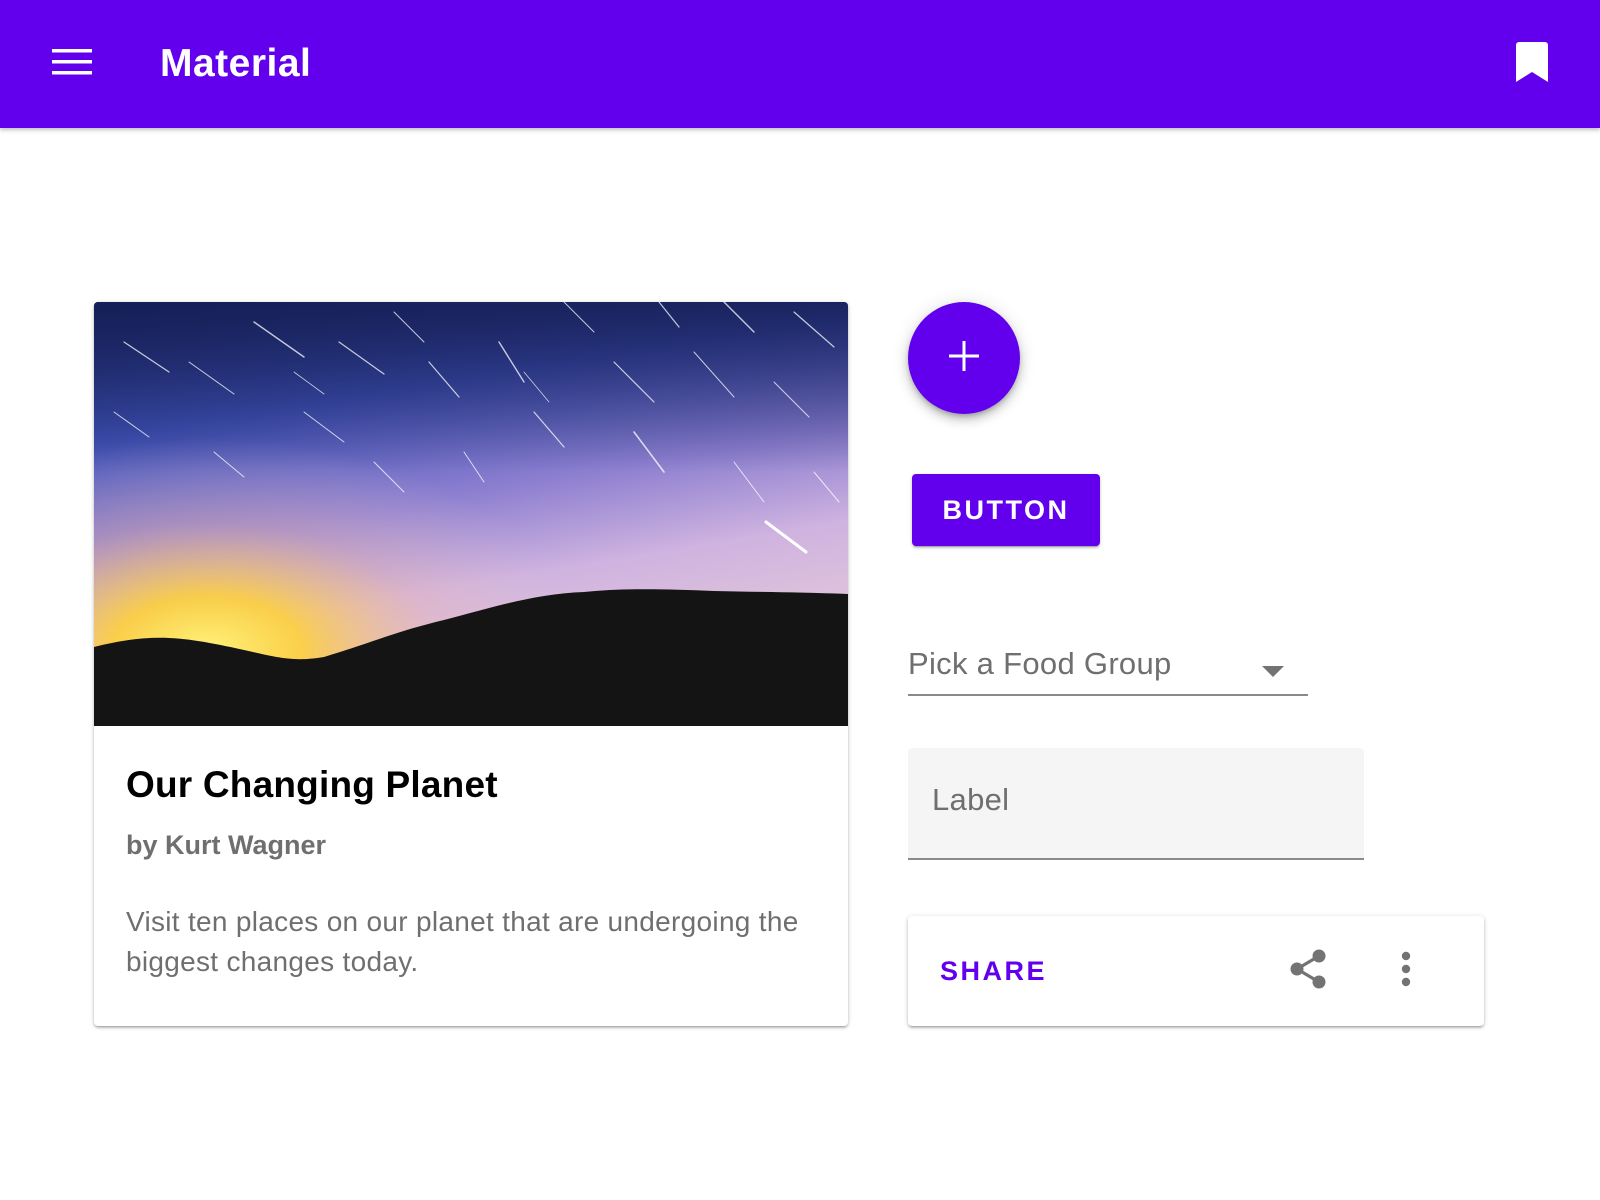 The image size is (1600, 1200). I want to click on food-group-select: Pick a Food Group, so click(1108, 663).